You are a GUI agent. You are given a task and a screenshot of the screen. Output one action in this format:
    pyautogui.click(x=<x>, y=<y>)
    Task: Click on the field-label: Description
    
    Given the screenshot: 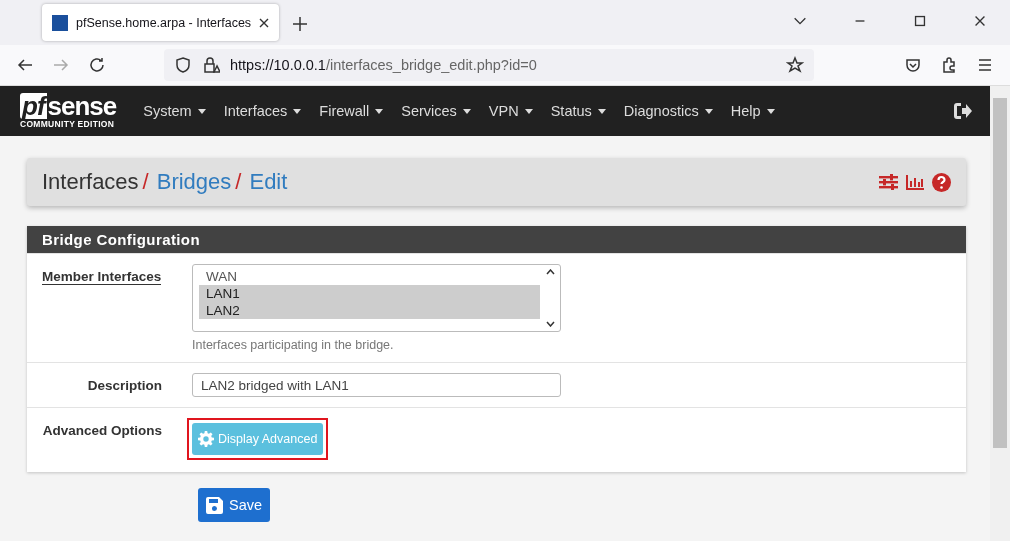 What is the action you would take?
    pyautogui.click(x=124, y=385)
    